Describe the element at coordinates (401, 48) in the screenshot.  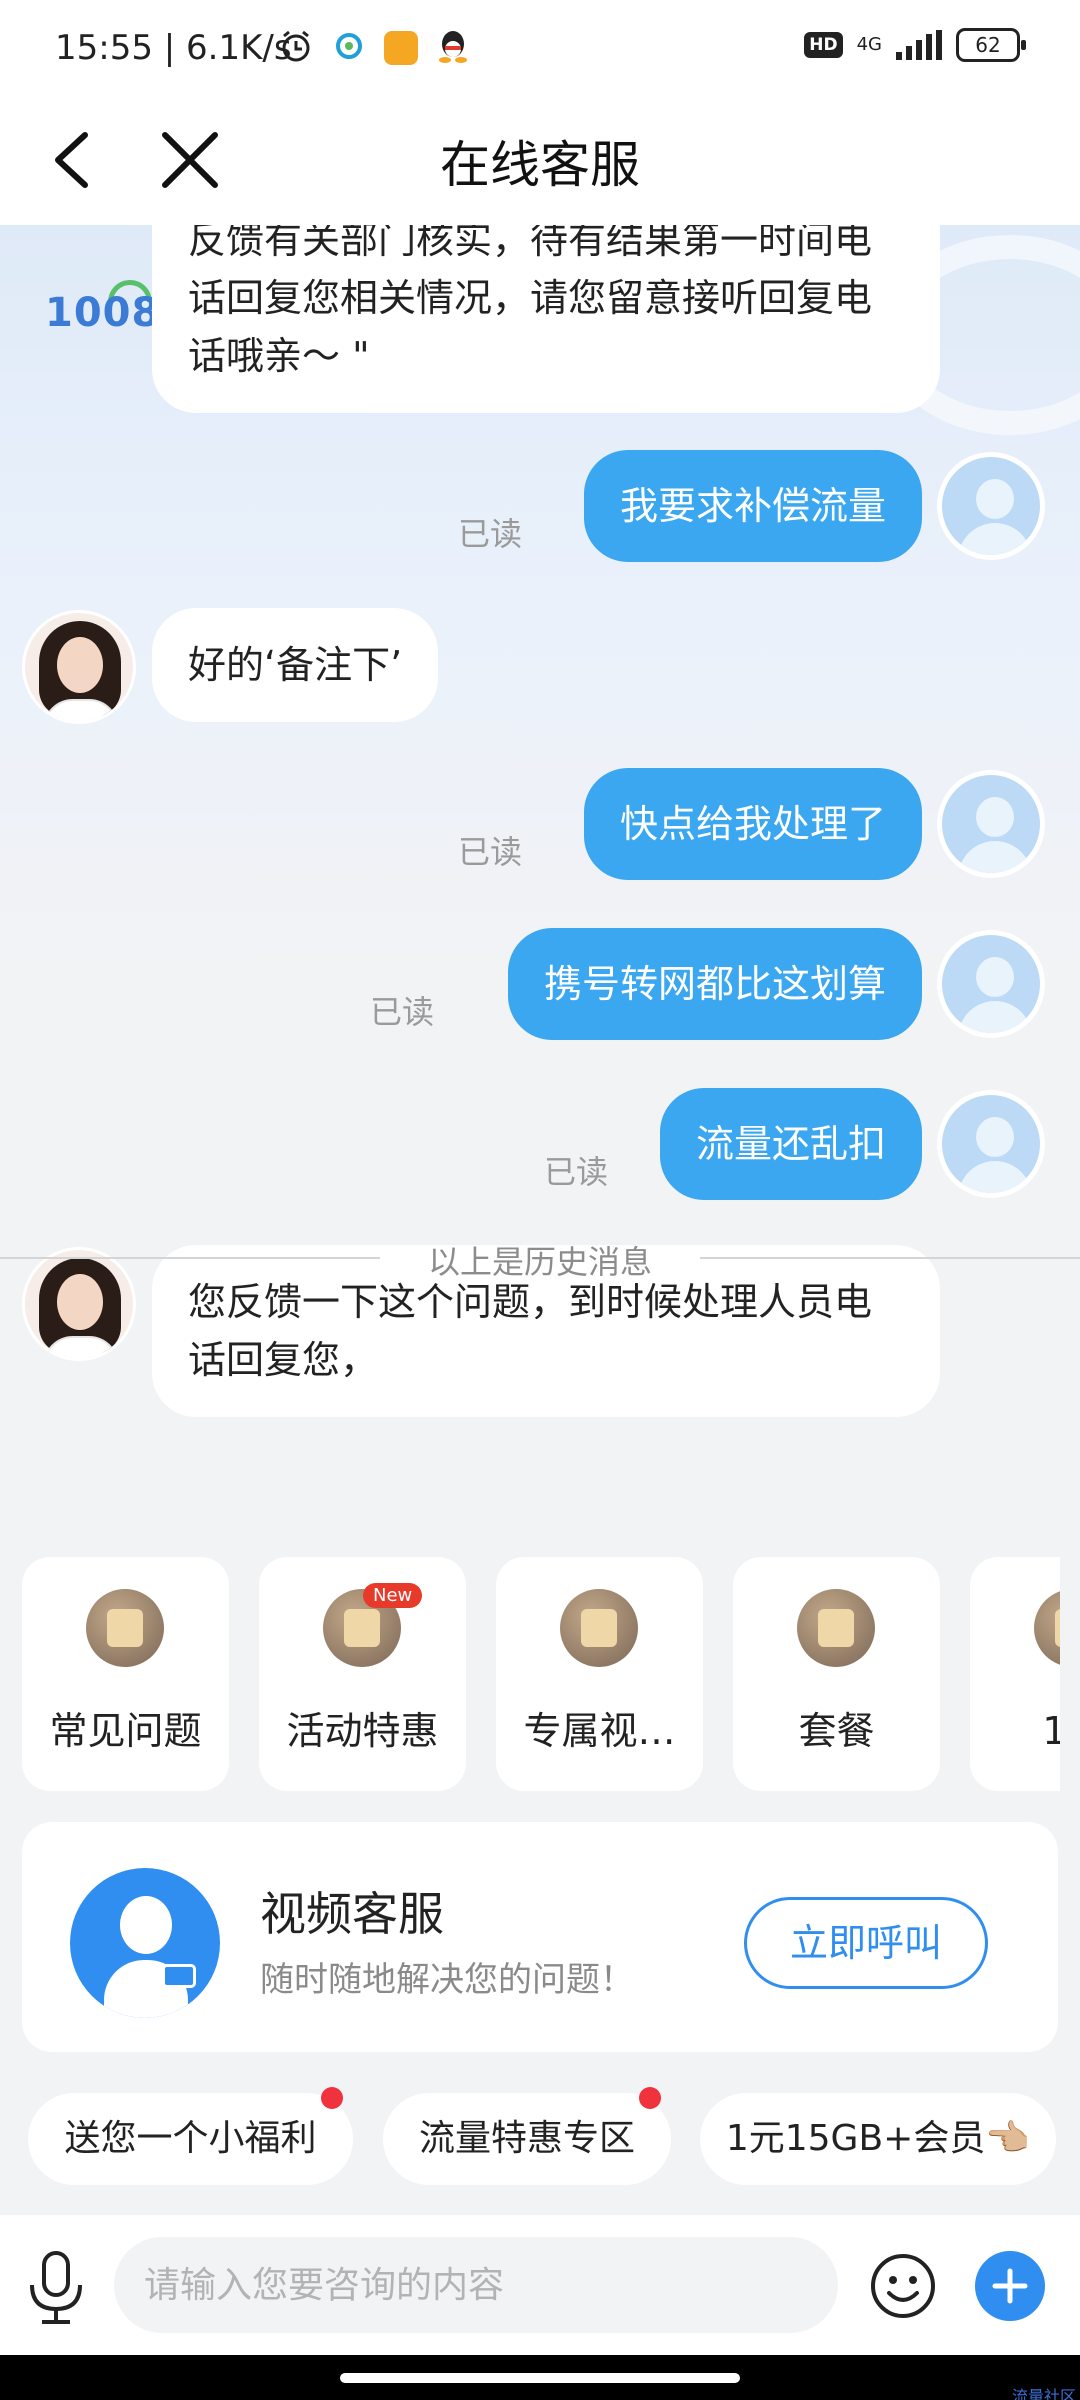
I see `orange-app-icon` at that location.